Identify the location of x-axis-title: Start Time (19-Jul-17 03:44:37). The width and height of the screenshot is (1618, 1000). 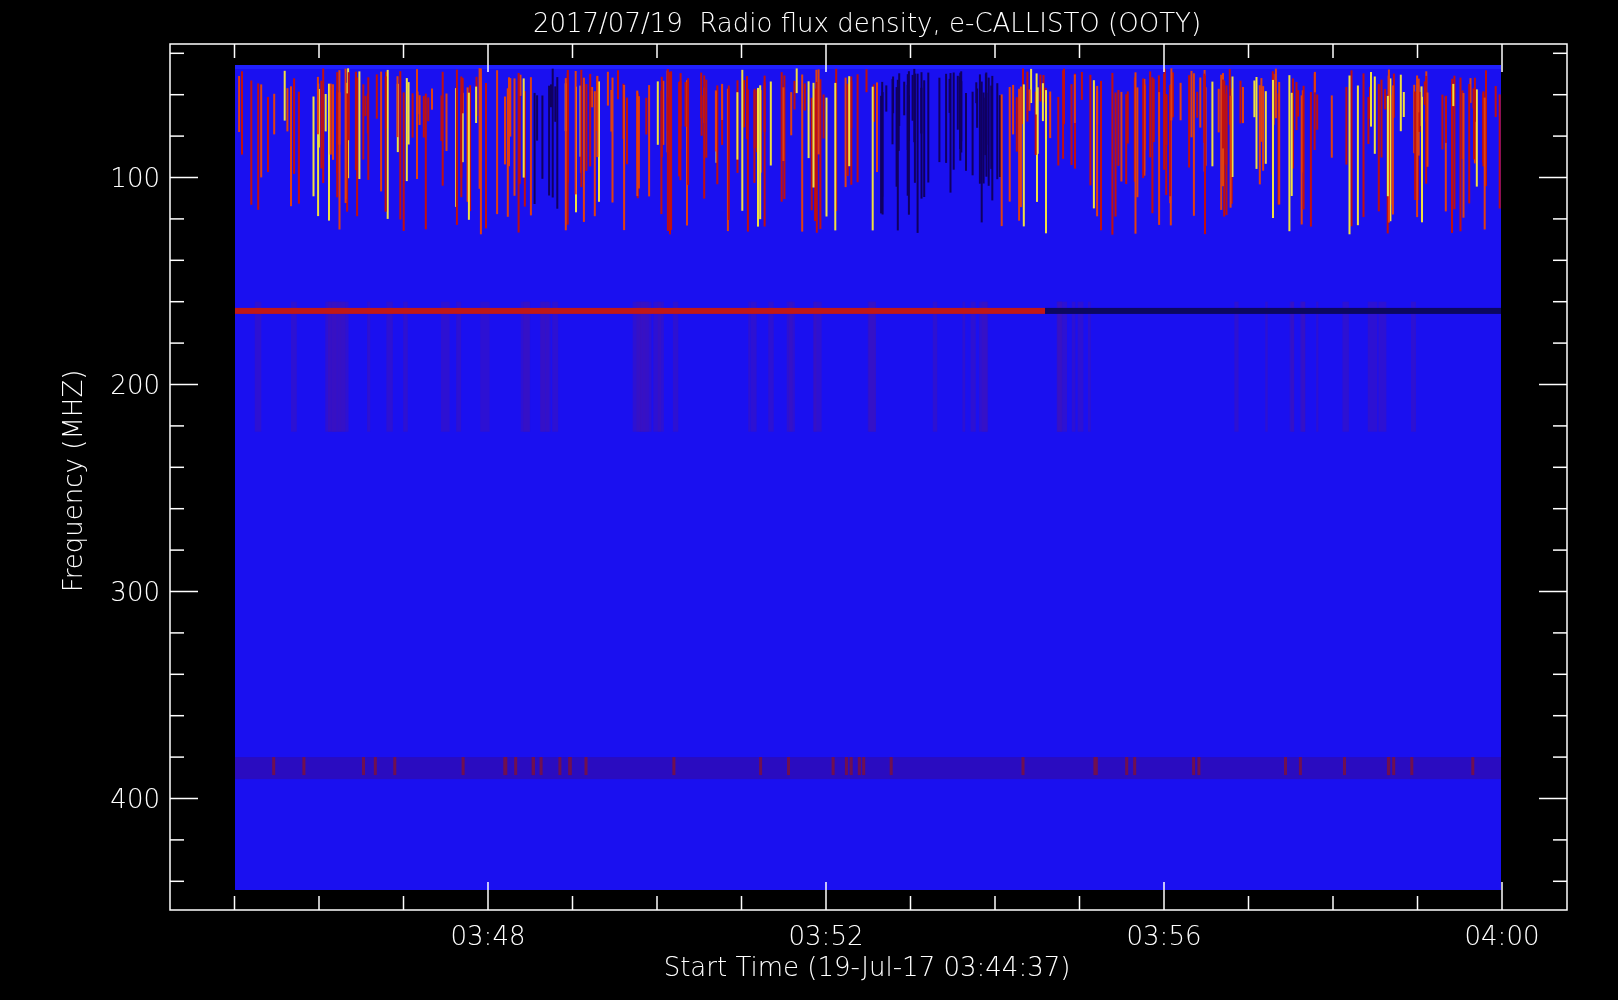
(867, 967).